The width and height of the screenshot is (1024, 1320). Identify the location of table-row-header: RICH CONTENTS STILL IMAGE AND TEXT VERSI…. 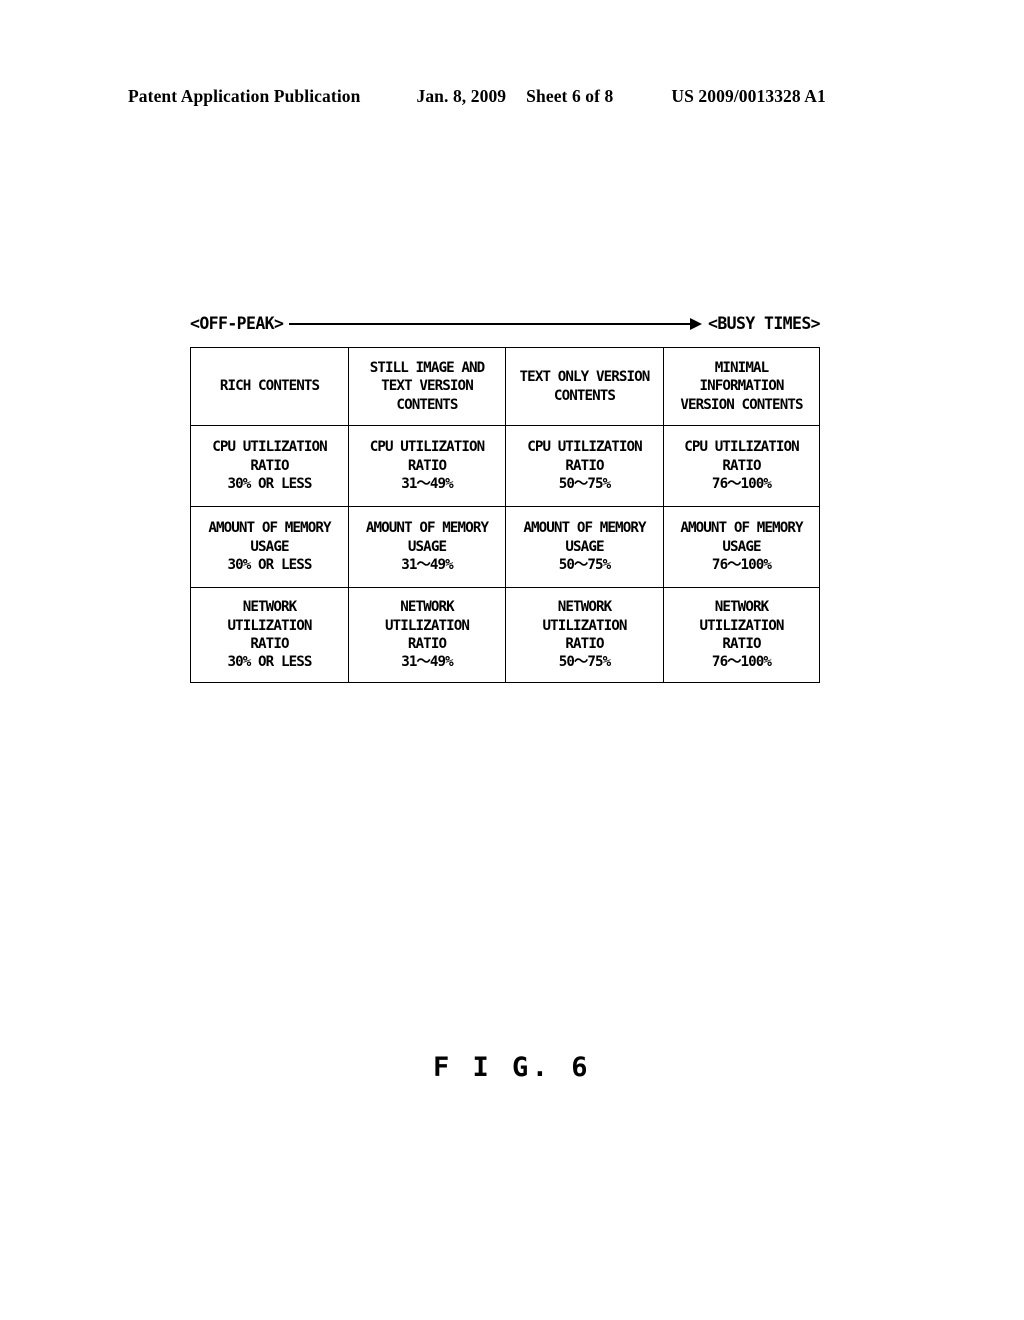
(505, 386).